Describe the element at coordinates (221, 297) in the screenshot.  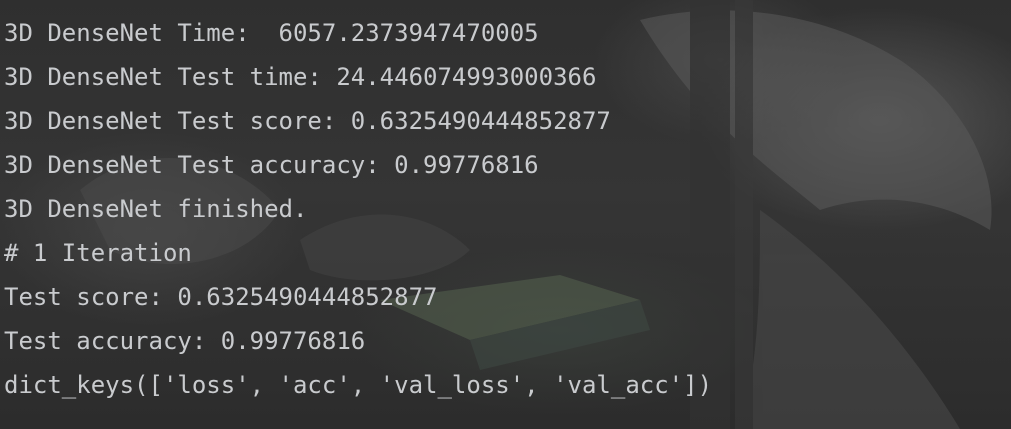
I see `output-line-test-score: Test score: 0.6325490444852877` at that location.